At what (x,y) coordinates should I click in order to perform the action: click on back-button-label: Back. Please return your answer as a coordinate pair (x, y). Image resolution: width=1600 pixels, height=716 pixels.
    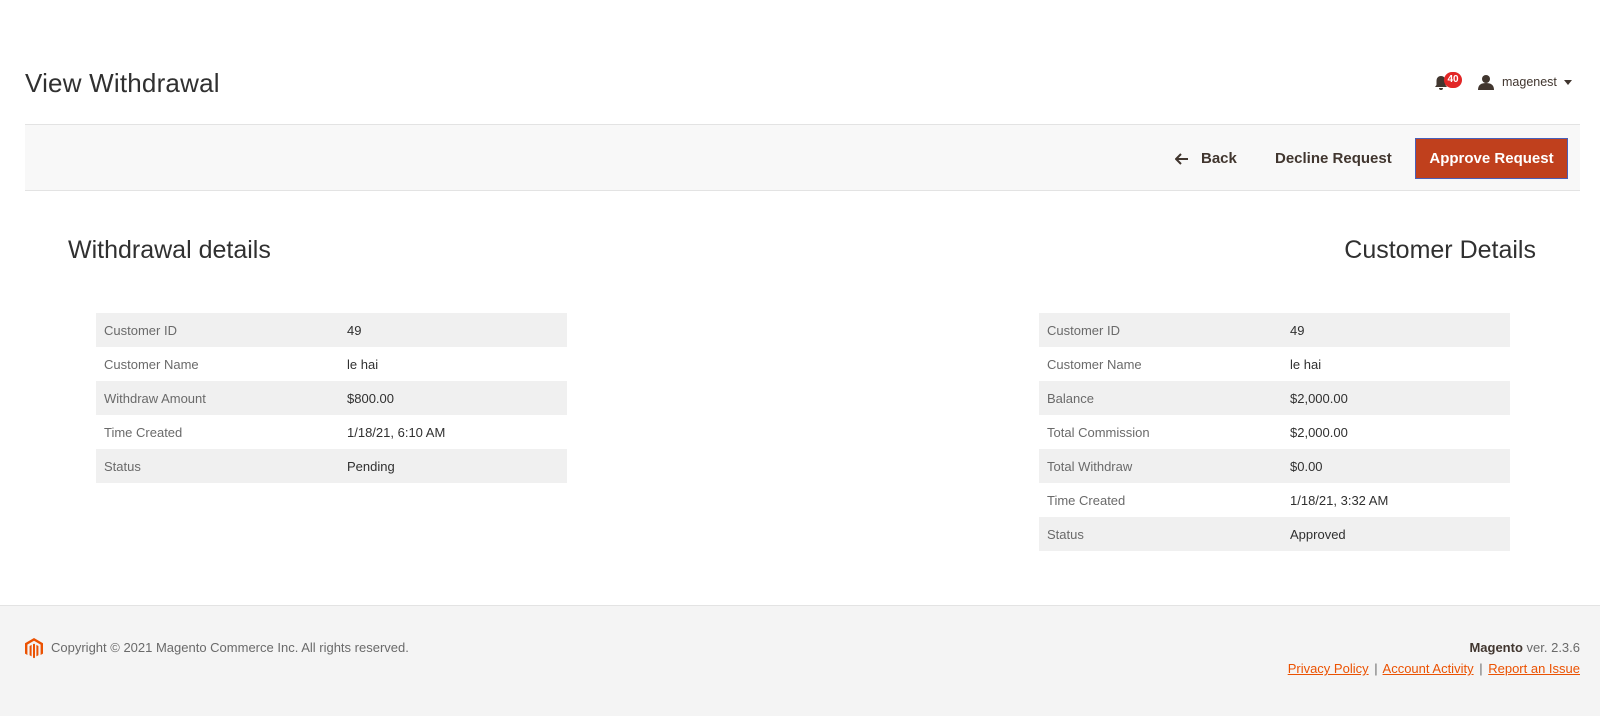
    Looking at the image, I should click on (1219, 158).